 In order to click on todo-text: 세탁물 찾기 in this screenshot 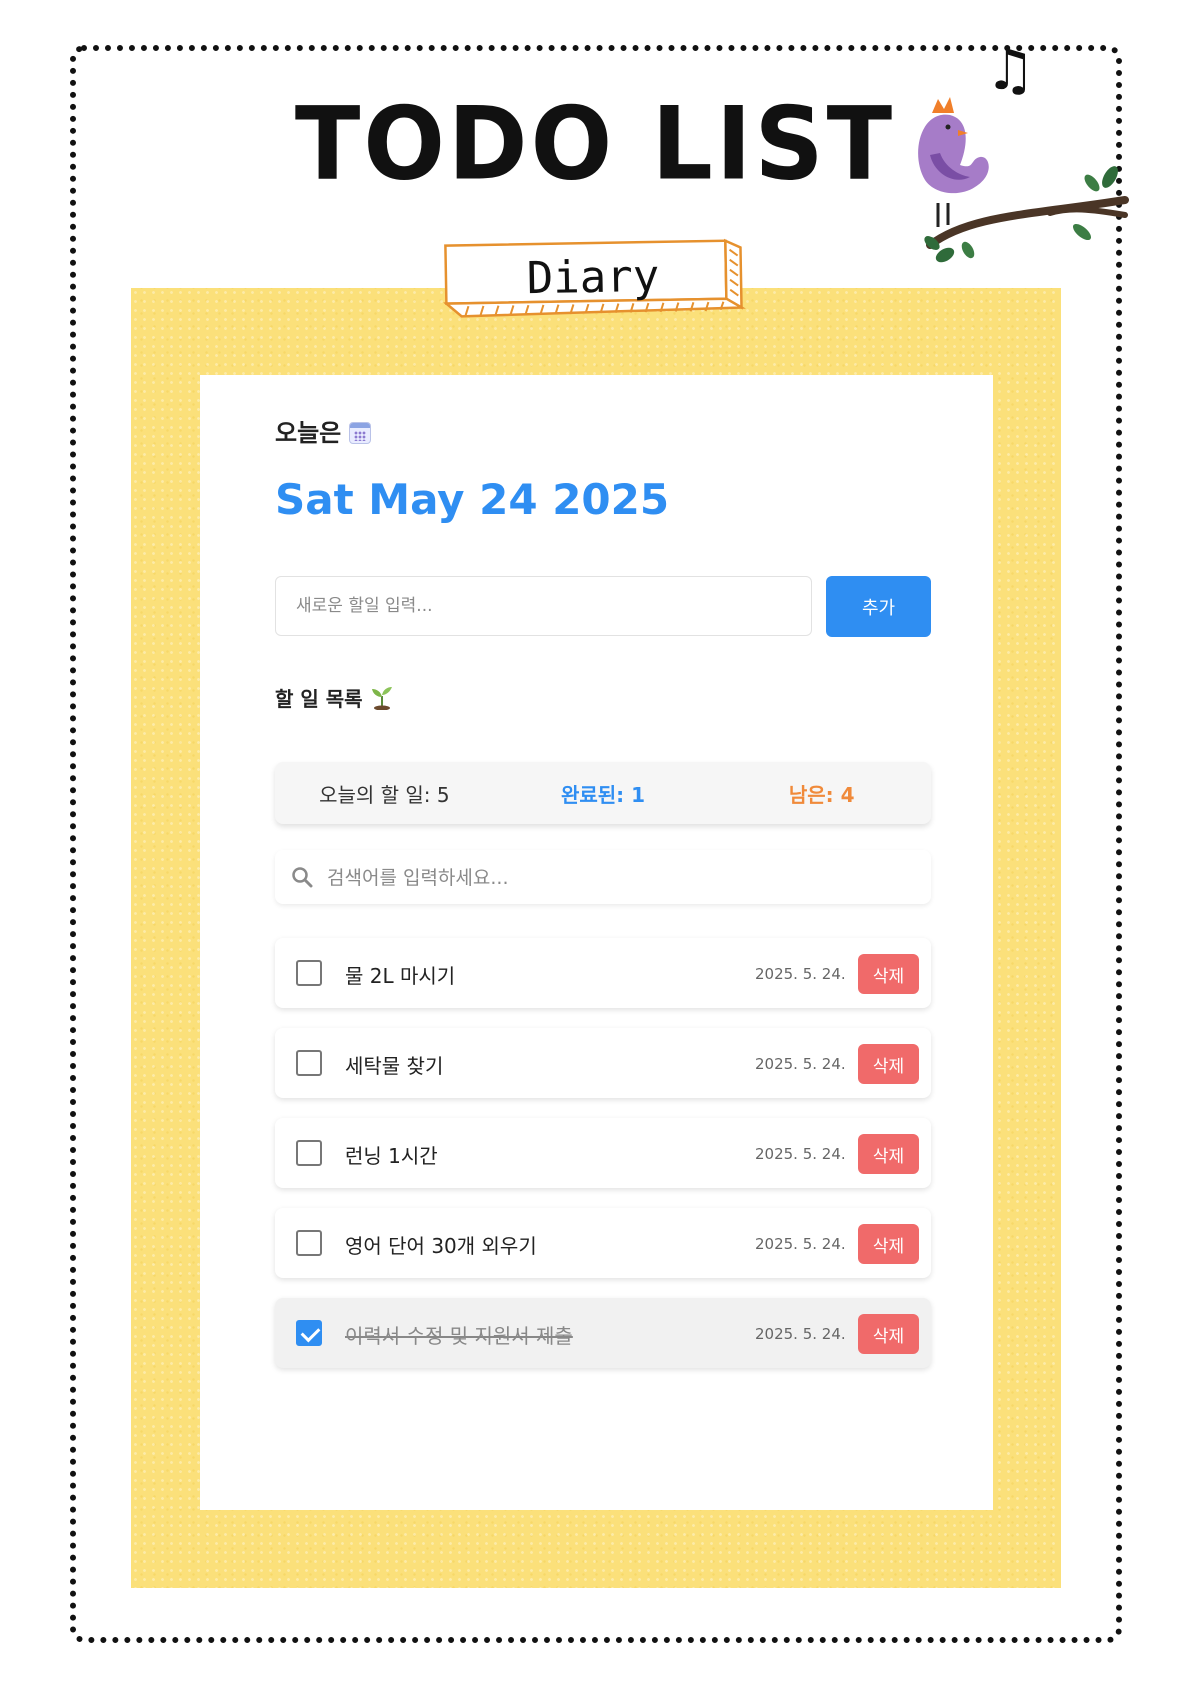, I will do `click(394, 1066)`.